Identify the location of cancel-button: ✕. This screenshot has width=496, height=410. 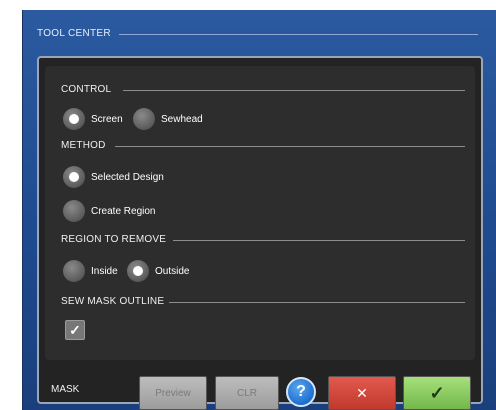
(362, 393).